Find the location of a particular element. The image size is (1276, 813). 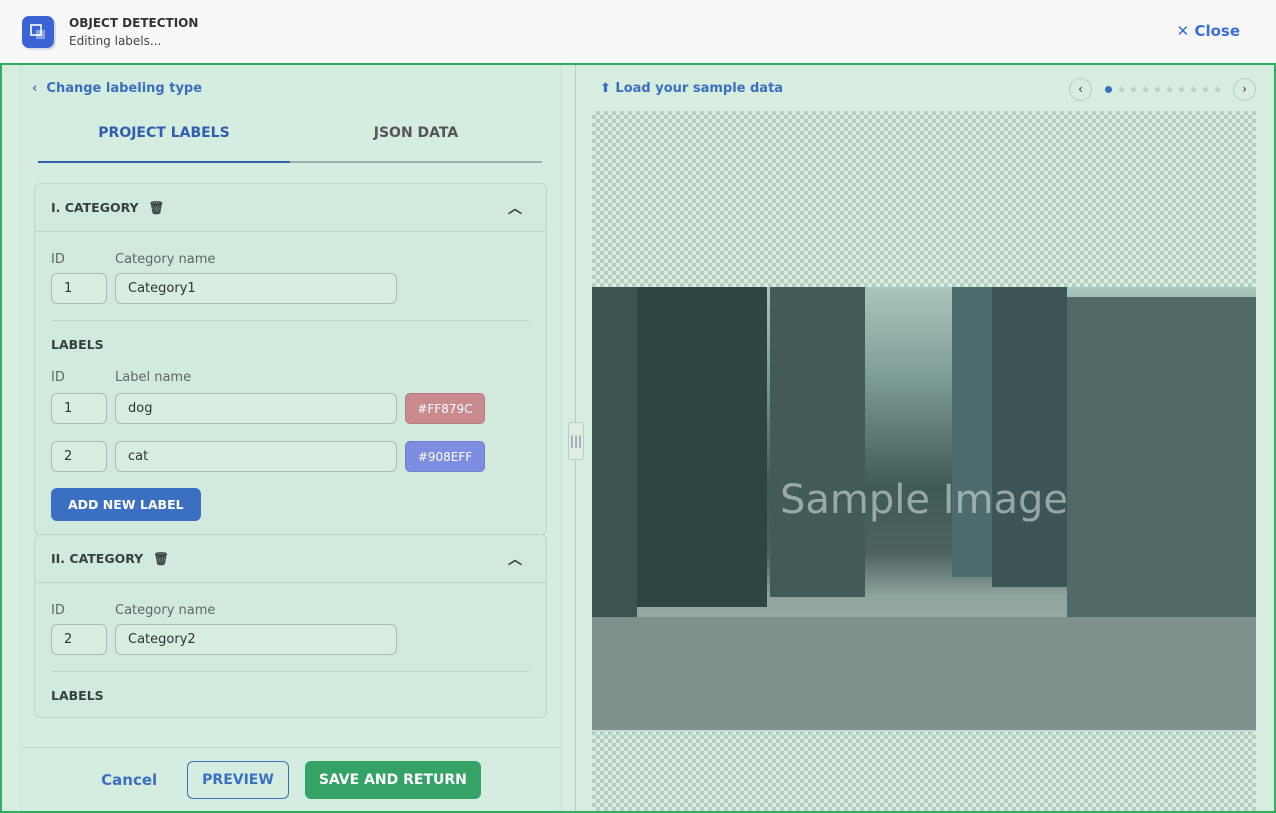

label-color-swatch: #FF879C is located at coordinates (445, 408).